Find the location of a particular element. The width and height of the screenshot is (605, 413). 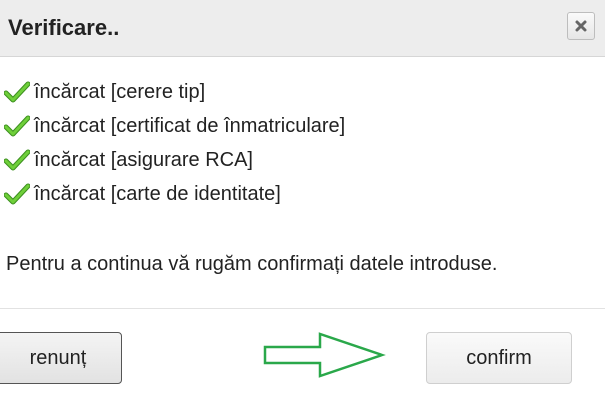

list-item: încărcat [asigurare RCA] is located at coordinates (174, 160).